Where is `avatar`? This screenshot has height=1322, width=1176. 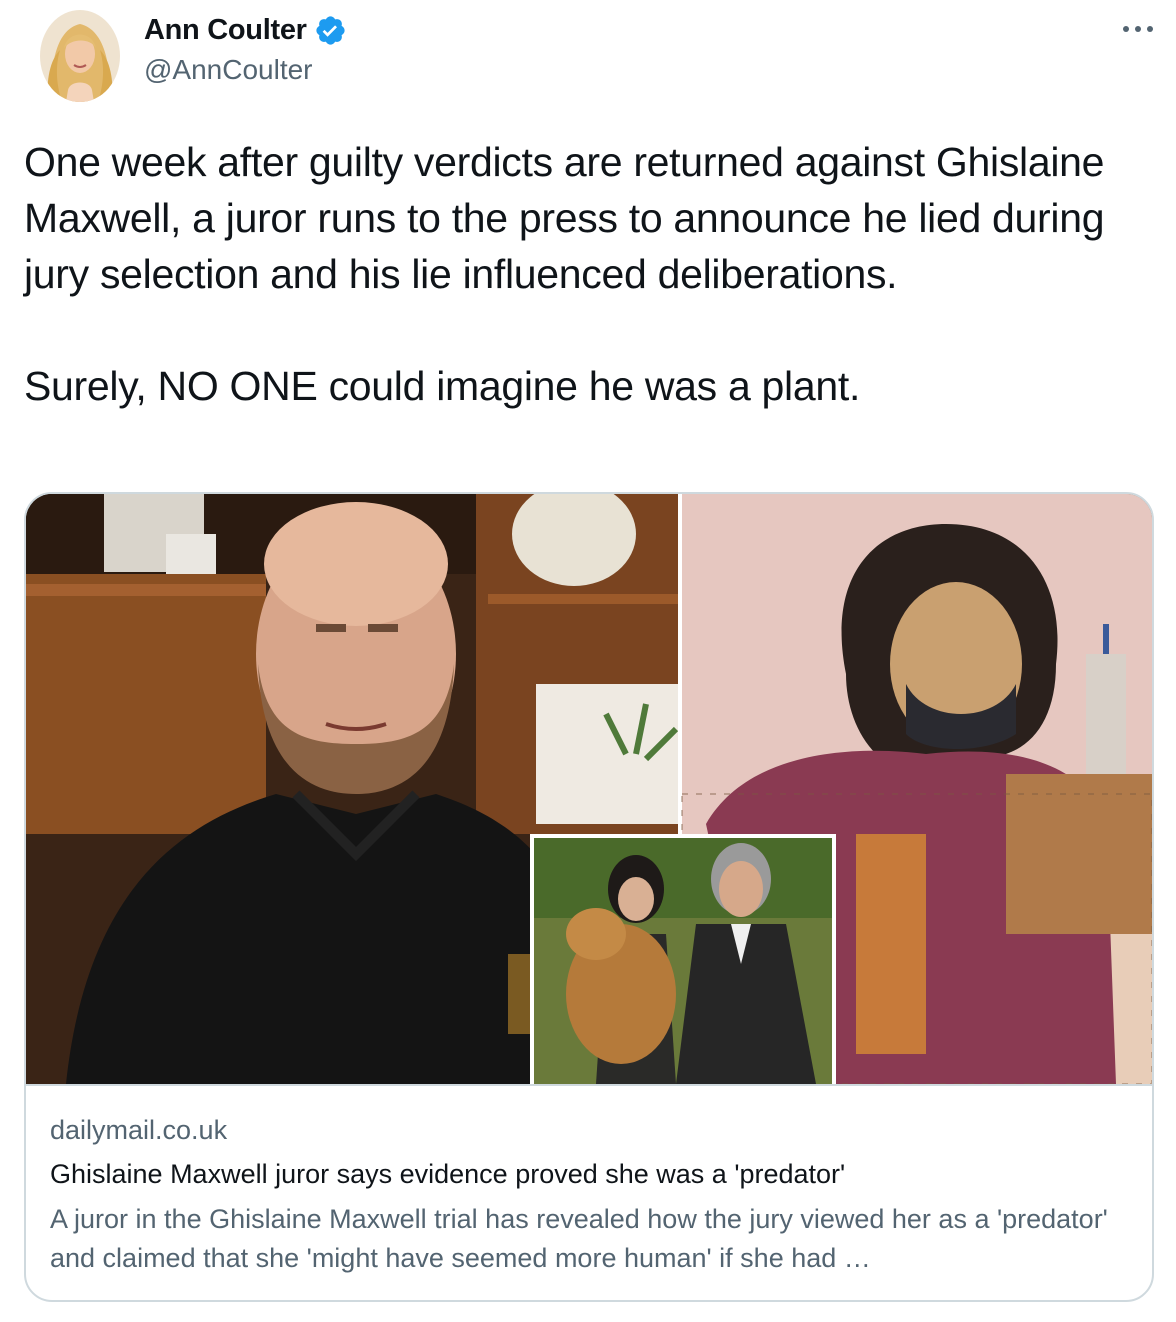
avatar is located at coordinates (80, 56).